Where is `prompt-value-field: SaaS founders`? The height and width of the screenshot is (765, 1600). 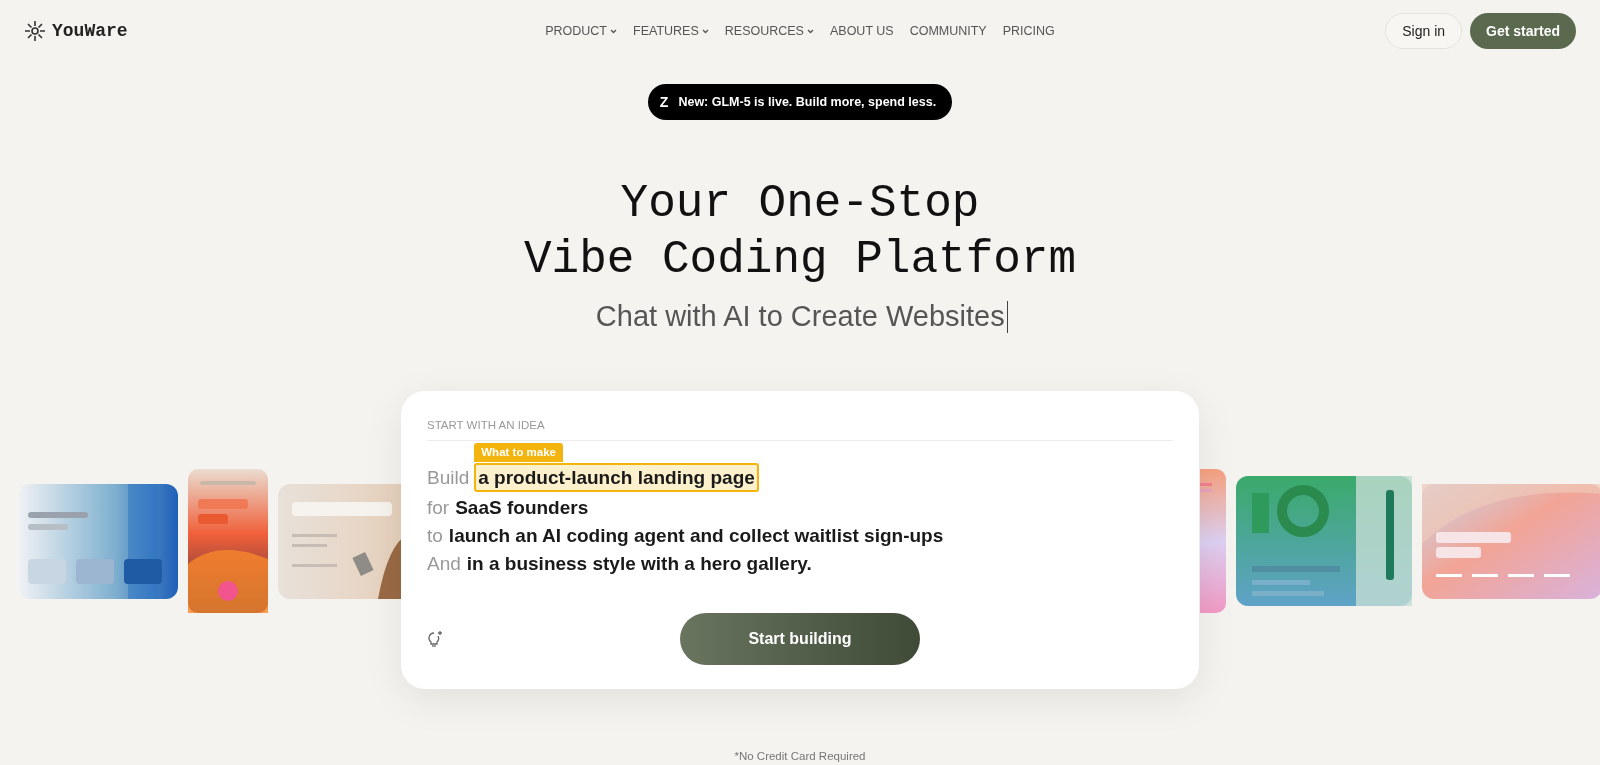
prompt-value-field: SaaS founders is located at coordinates (522, 507).